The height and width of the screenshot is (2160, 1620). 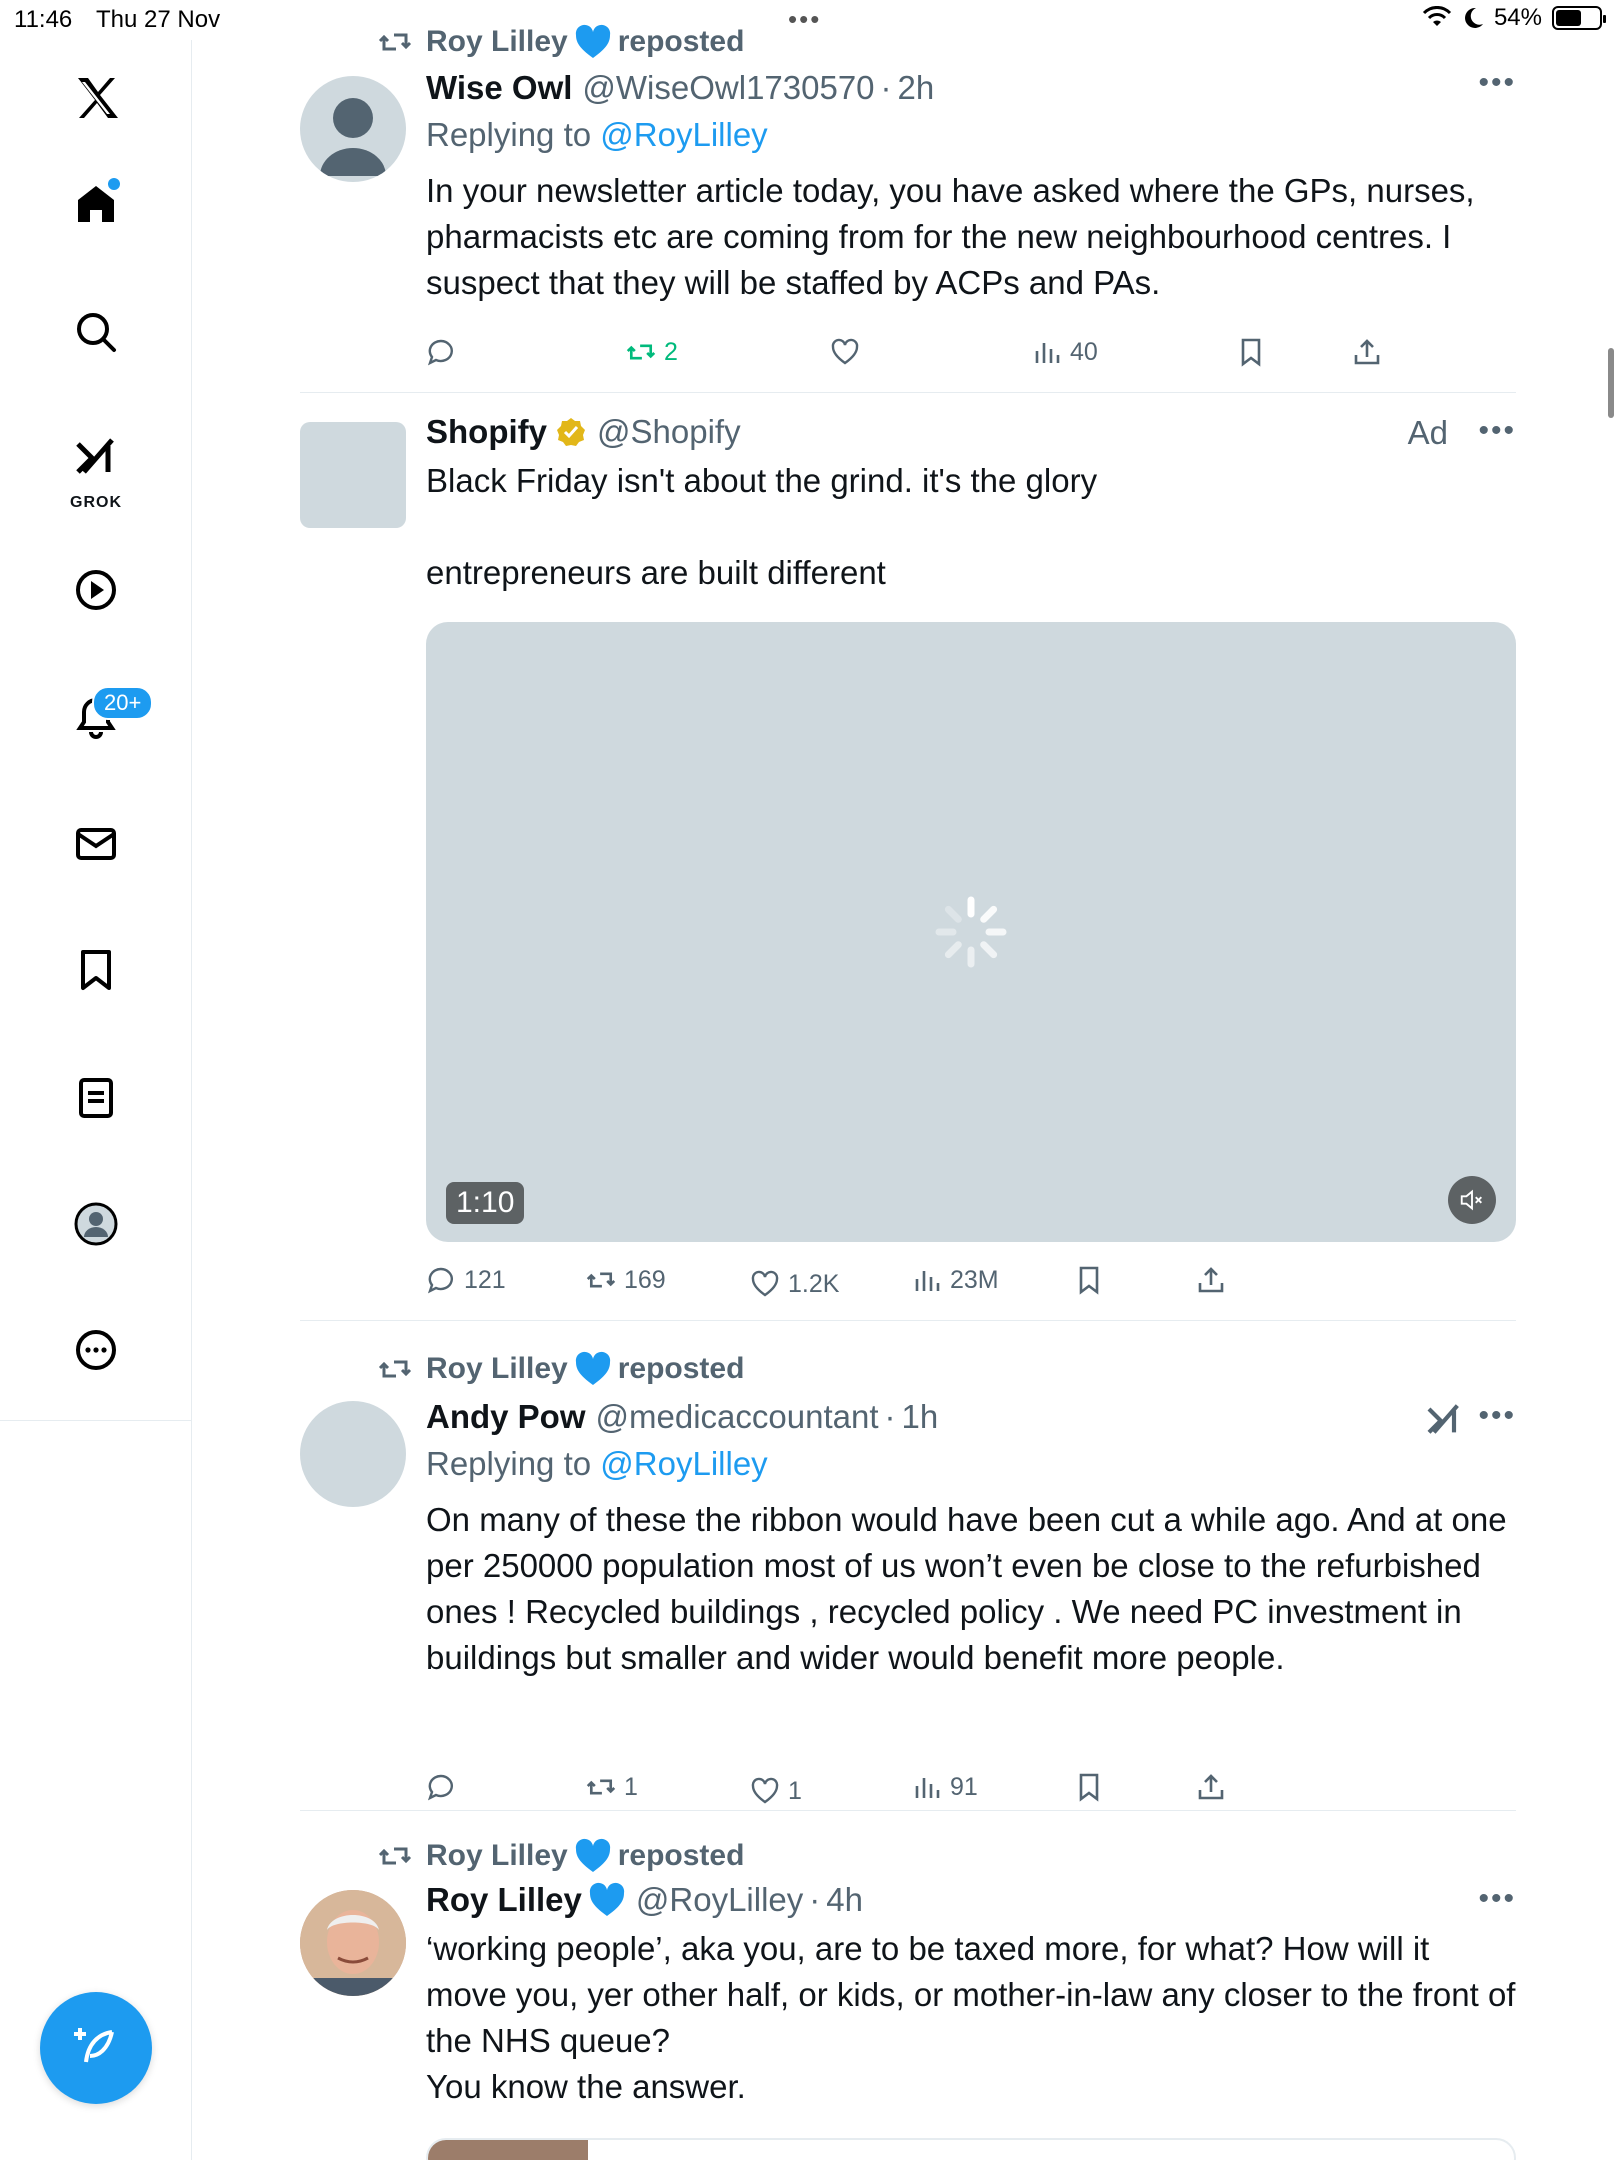 What do you see at coordinates (814, 1283) in the screenshot?
I see `like-count: 1.2K` at bounding box center [814, 1283].